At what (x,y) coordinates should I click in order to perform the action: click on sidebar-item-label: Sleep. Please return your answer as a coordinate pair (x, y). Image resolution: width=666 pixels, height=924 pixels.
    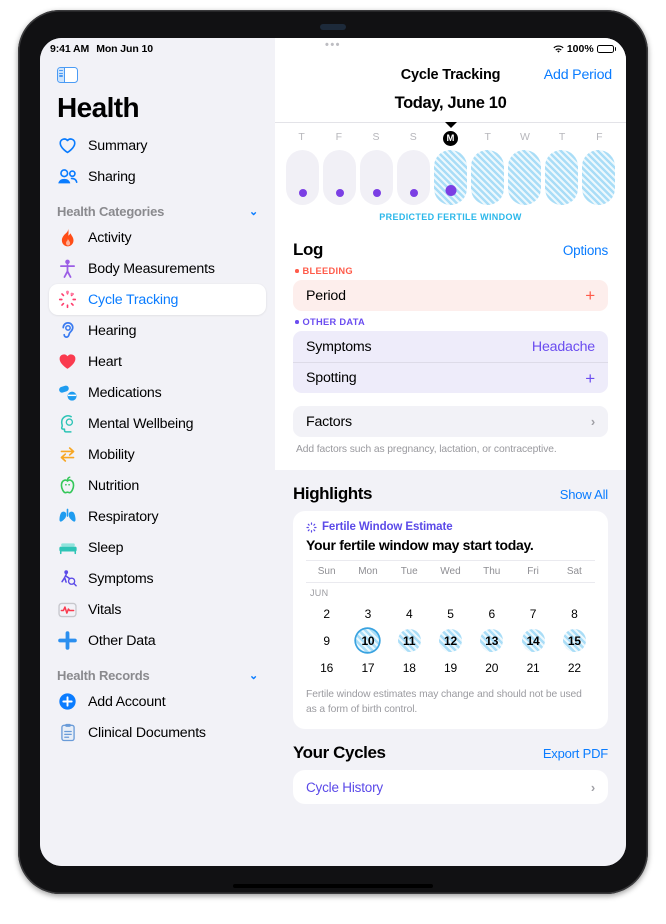
    Looking at the image, I should click on (106, 547).